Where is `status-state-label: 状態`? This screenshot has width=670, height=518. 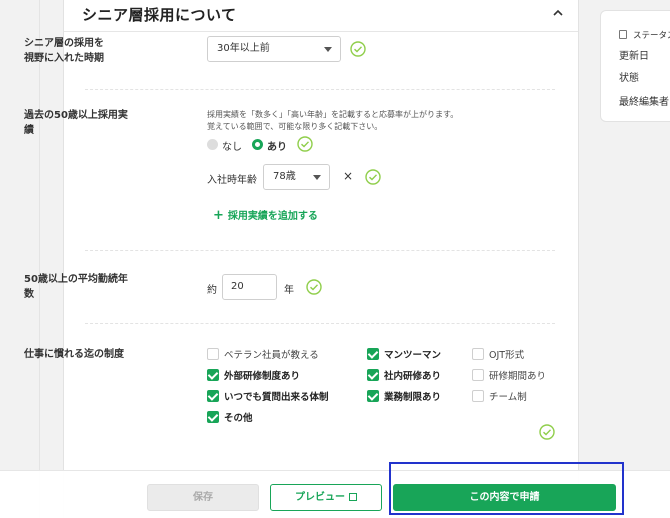
status-state-label: 状態 is located at coordinates (629, 78).